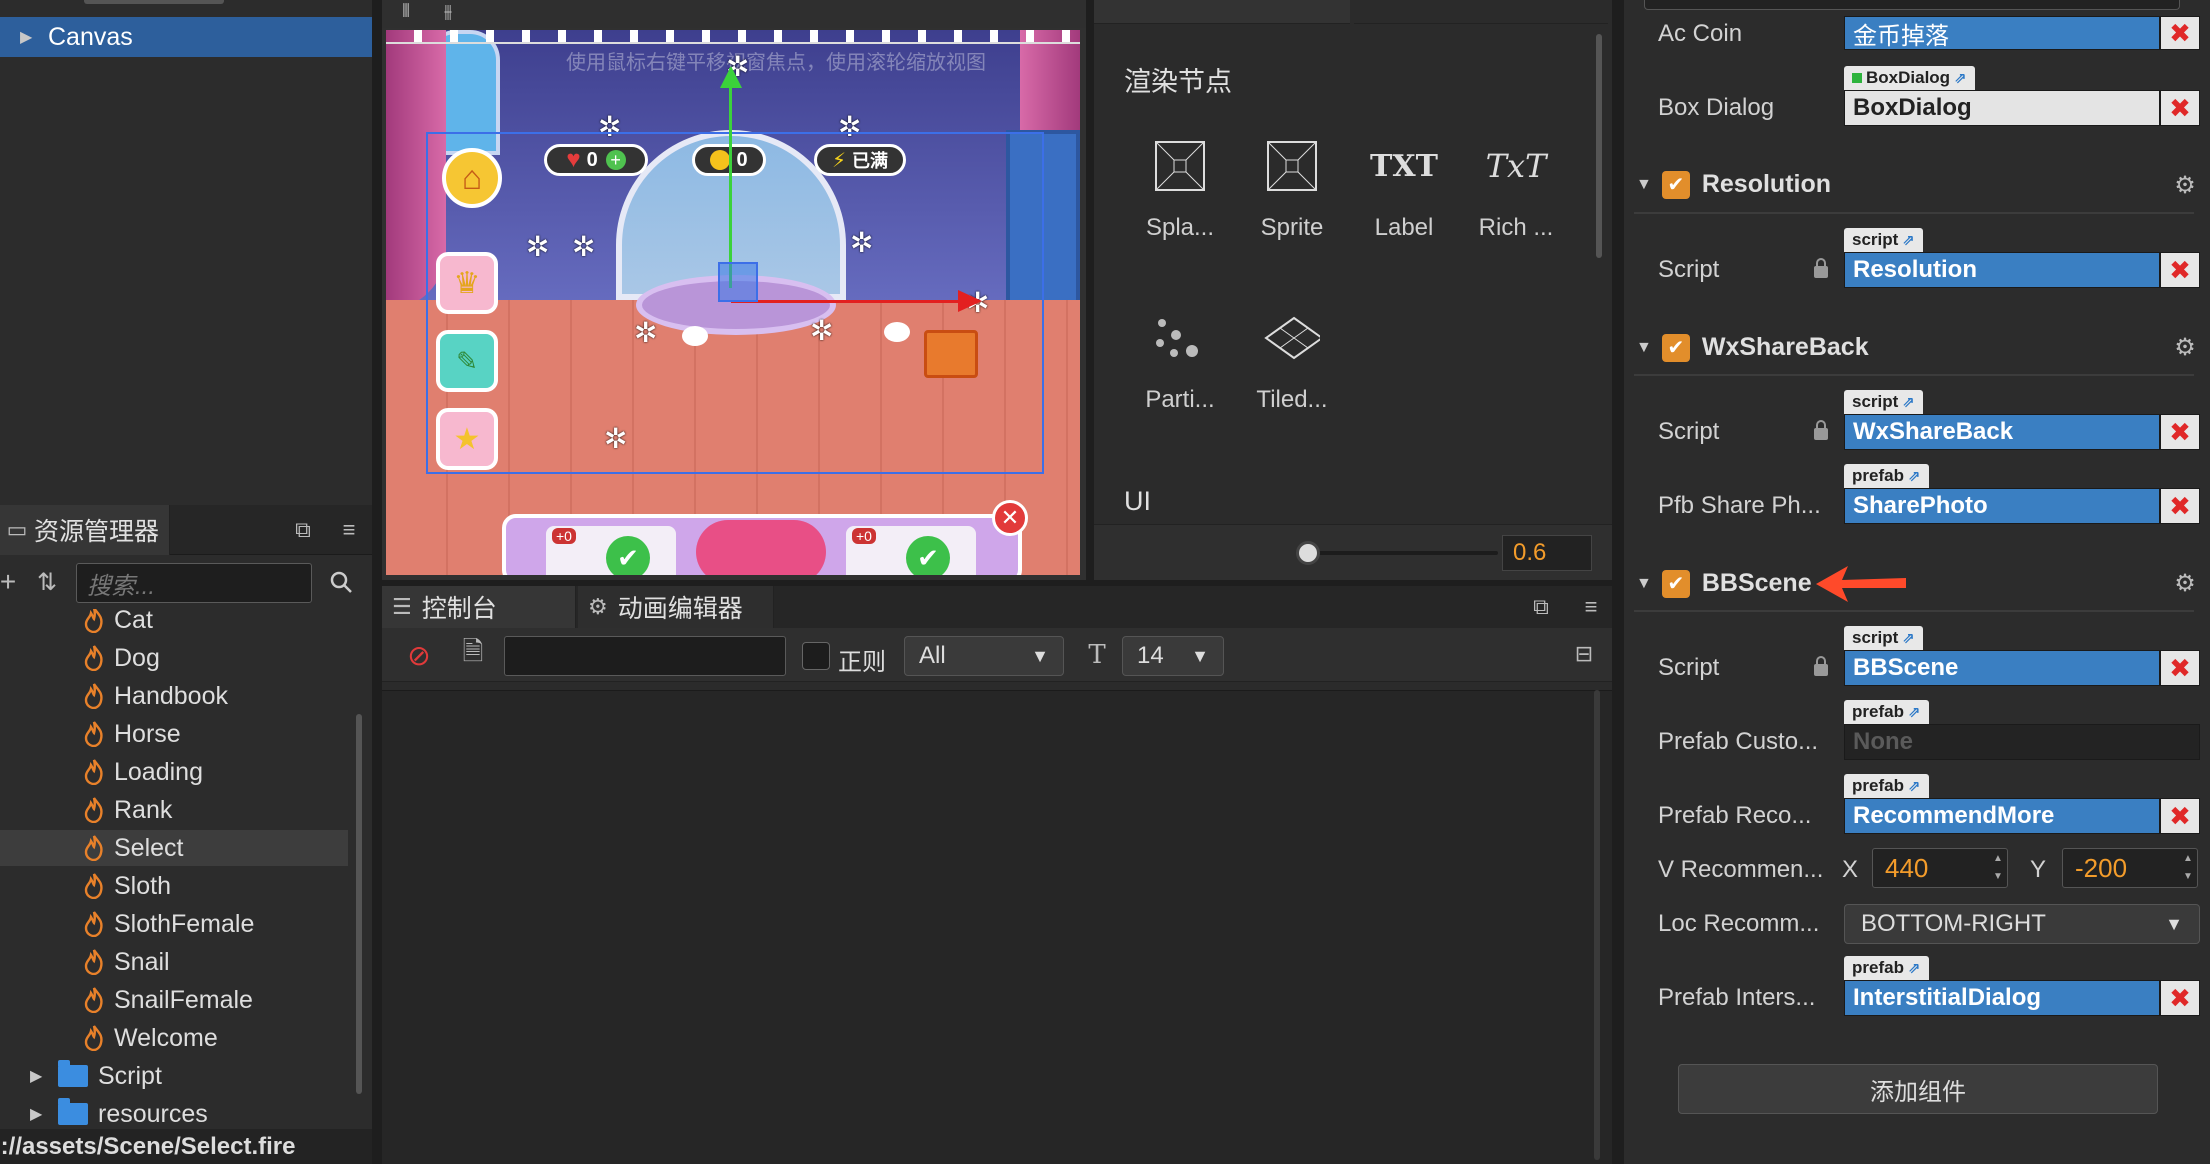 This screenshot has height=1164, width=2210. I want to click on library-scrollbar, so click(1599, 146).